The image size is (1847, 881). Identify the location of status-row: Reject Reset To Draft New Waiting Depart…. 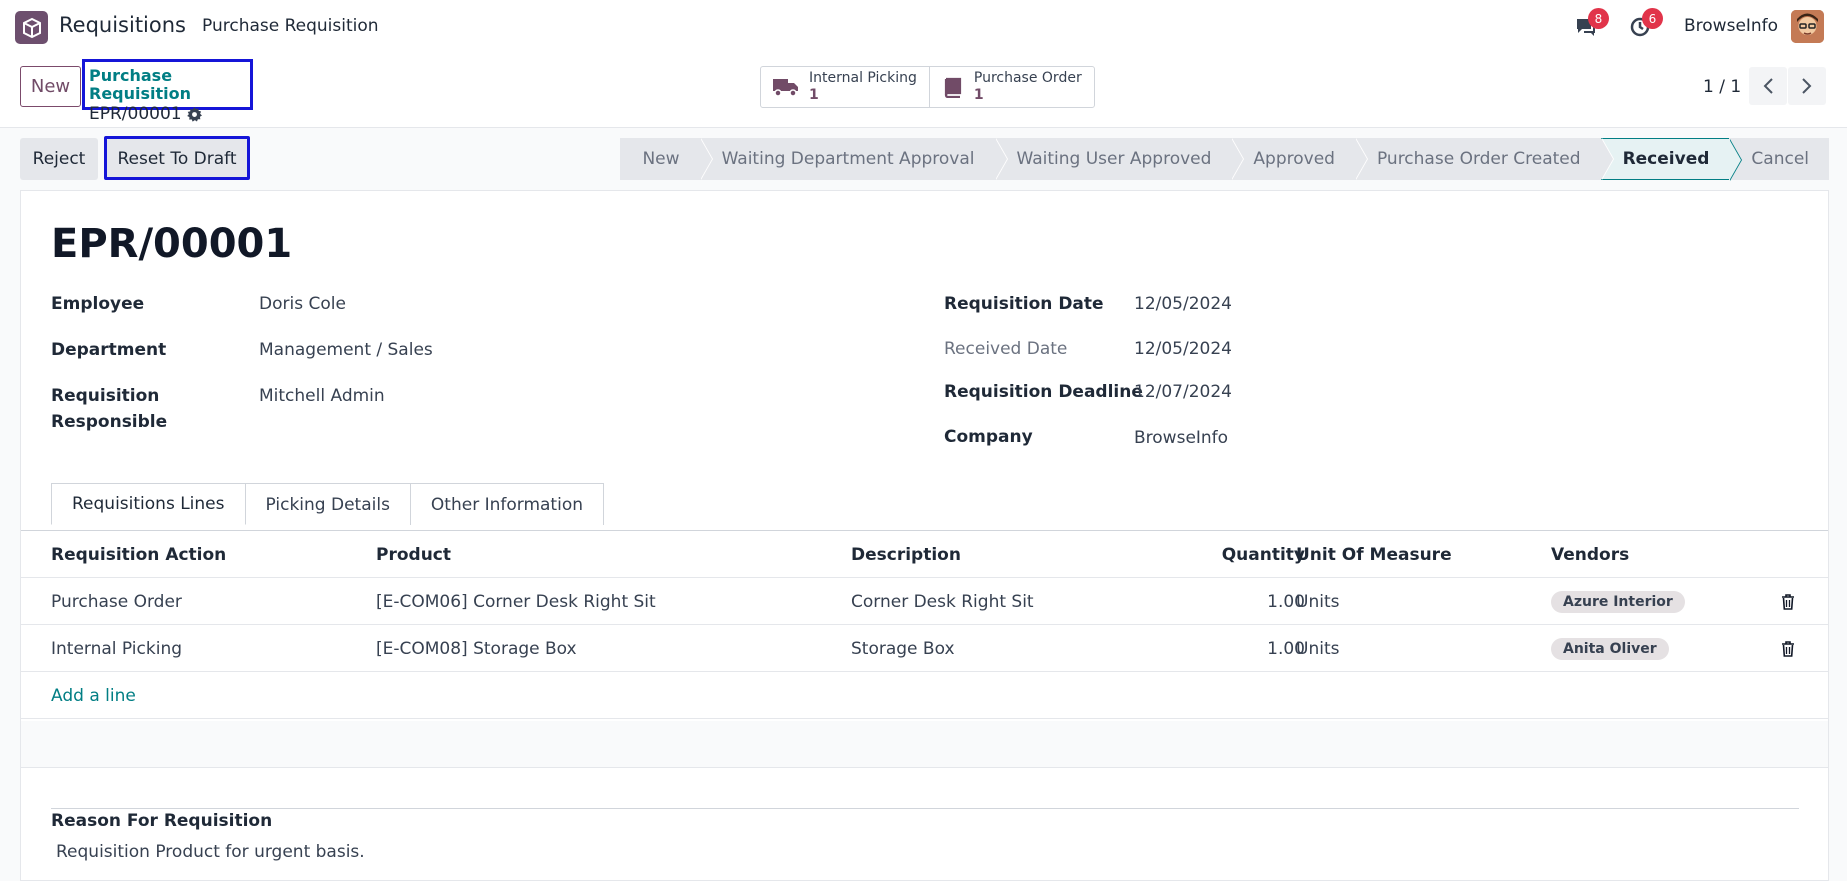
(924, 158).